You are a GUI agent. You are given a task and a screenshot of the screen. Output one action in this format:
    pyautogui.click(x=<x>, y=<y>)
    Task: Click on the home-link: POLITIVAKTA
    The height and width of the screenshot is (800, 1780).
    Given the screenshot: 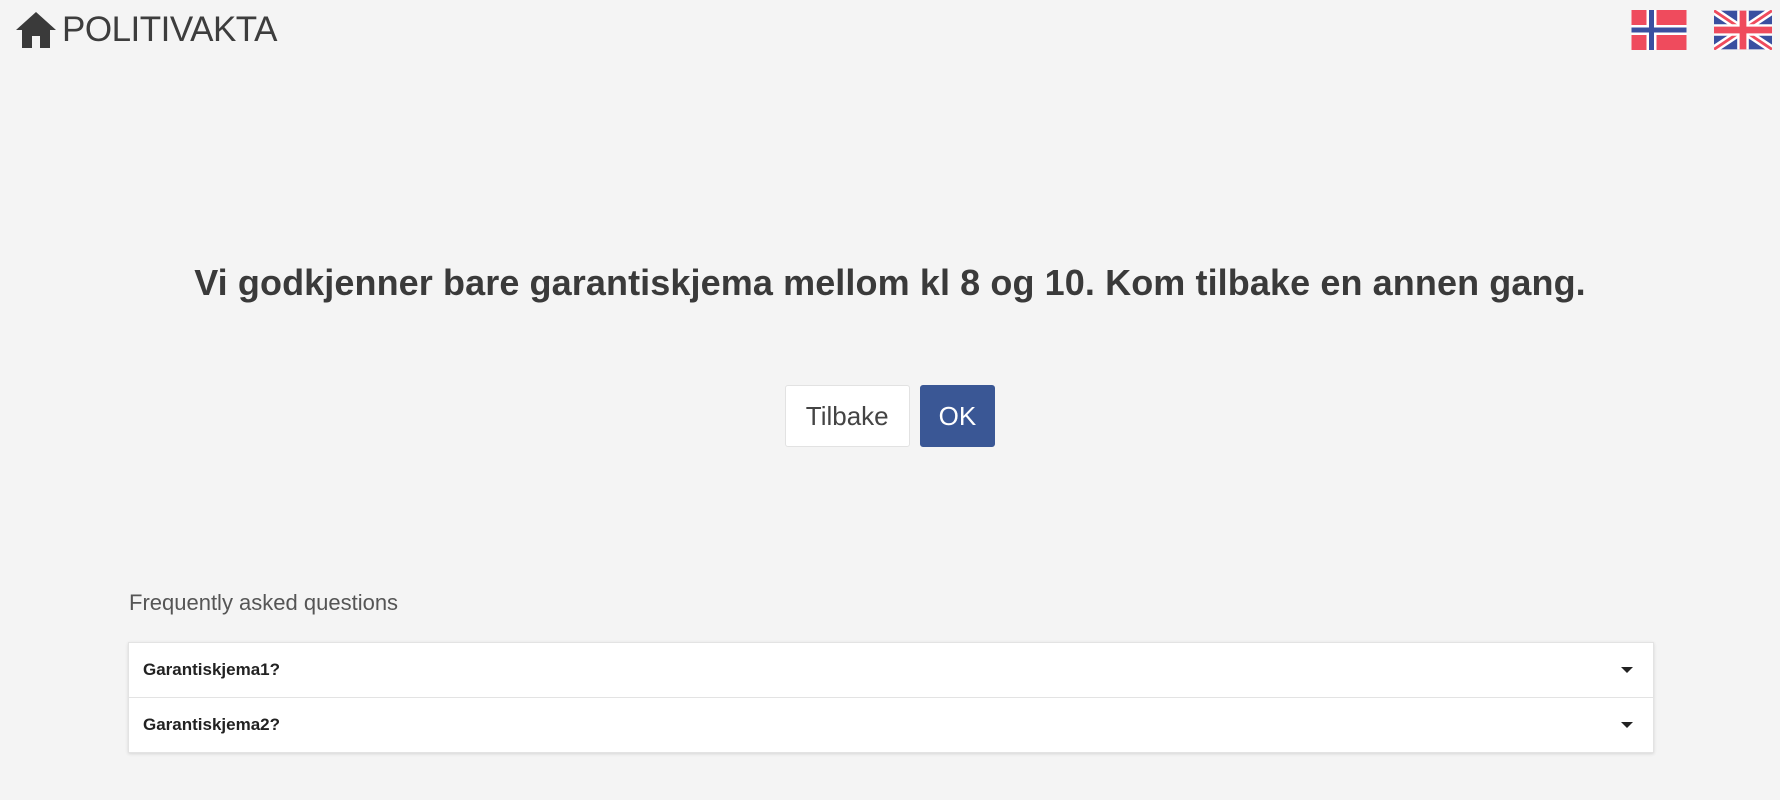 What is the action you would take?
    pyautogui.click(x=145, y=30)
    